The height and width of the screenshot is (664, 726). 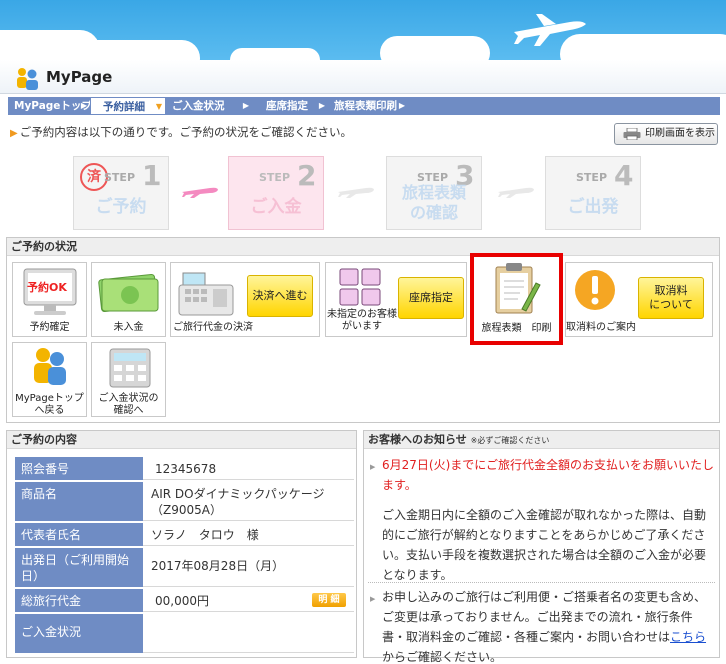 What do you see at coordinates (671, 304) in the screenshot?
I see `button-label-line: について` at bounding box center [671, 304].